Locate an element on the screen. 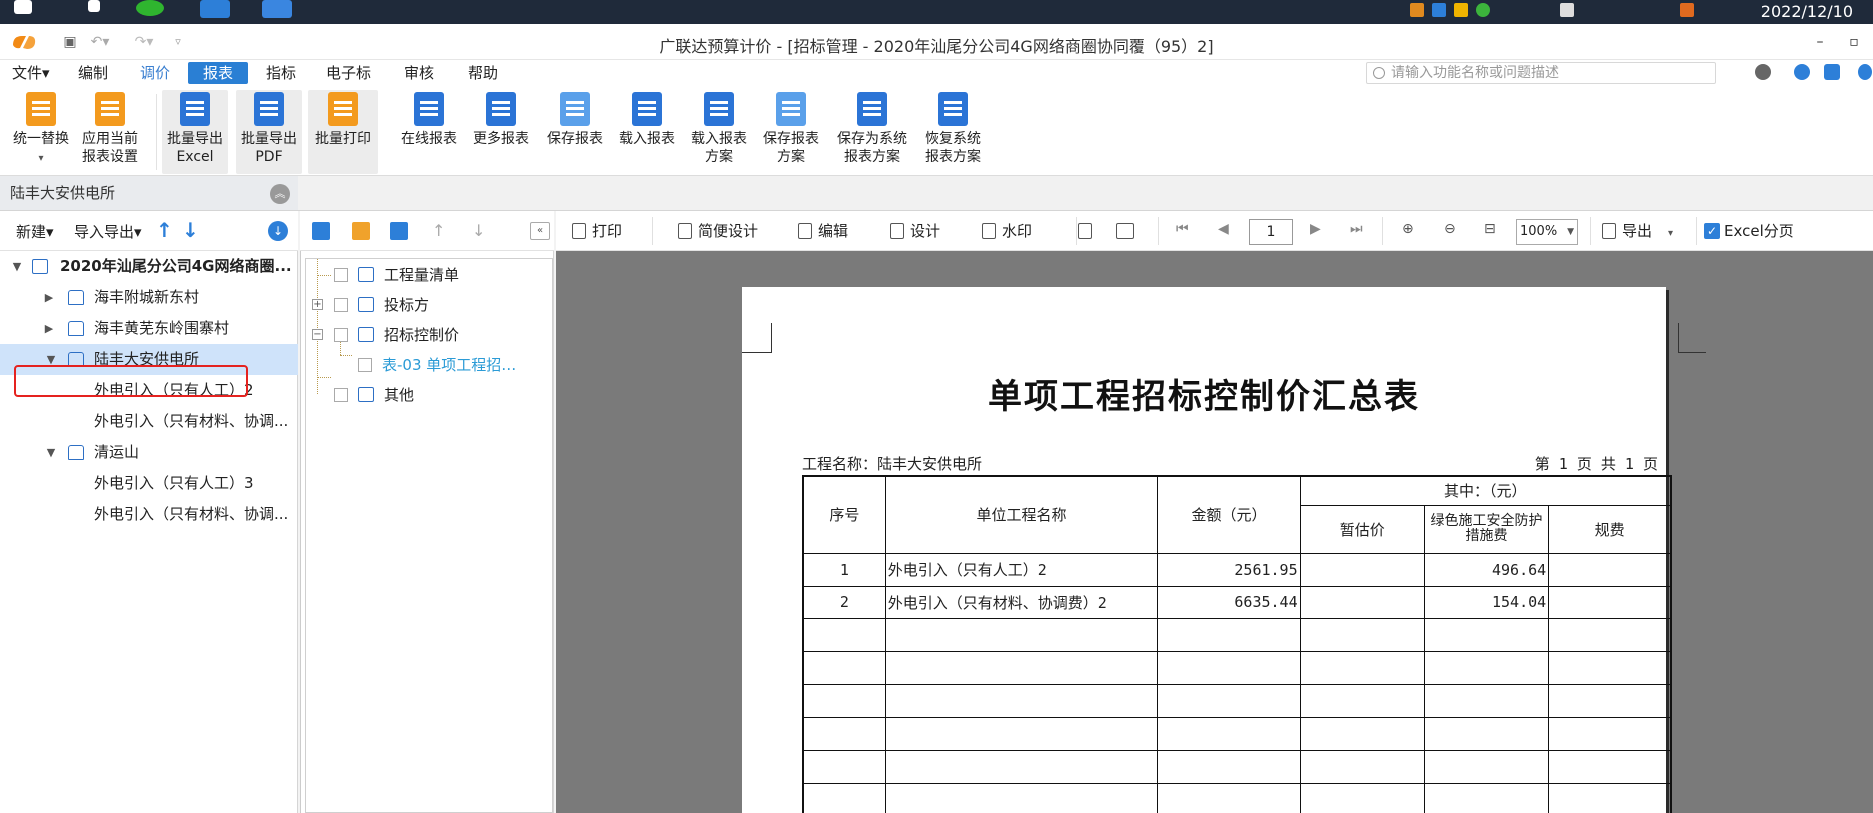 The width and height of the screenshot is (1873, 813). tree-node-unit-labor-3: 外电引入（只有人工）3 is located at coordinates (149, 483).